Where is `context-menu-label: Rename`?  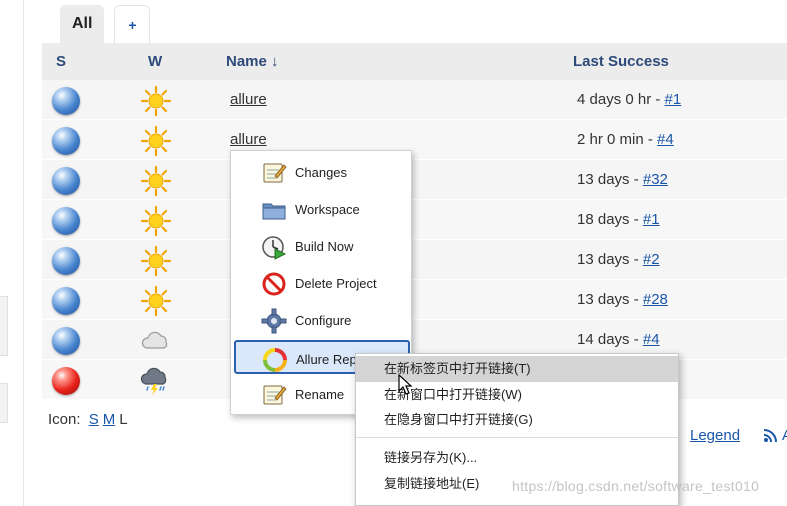
context-menu-label: Rename is located at coordinates (320, 394).